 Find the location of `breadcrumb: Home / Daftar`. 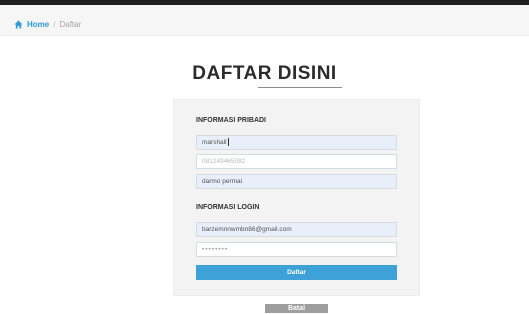

breadcrumb: Home / Daftar is located at coordinates (47, 24).